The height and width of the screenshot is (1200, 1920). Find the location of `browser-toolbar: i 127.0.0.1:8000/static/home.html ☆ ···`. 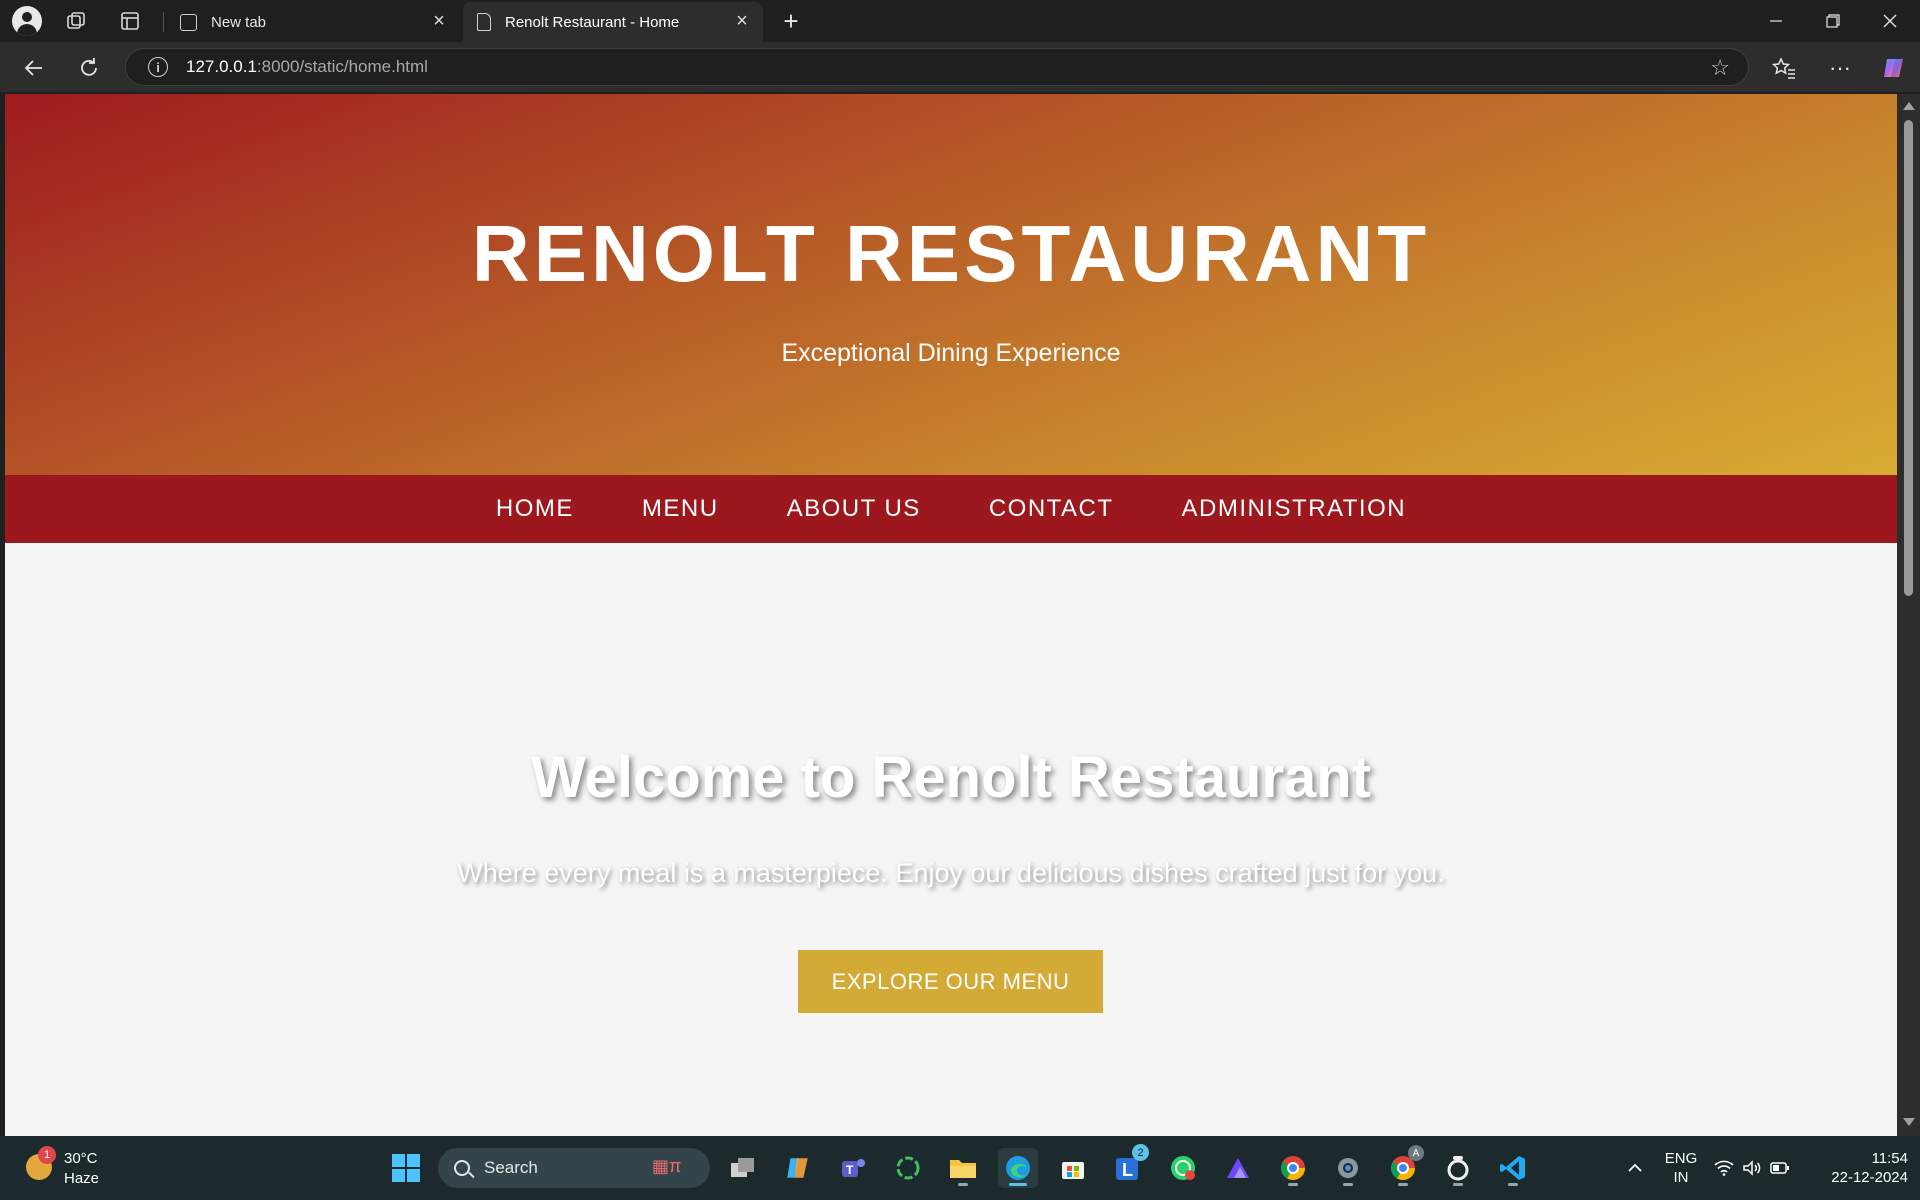

browser-toolbar: i 127.0.0.1:8000/static/home.html ☆ ··· is located at coordinates (960, 67).